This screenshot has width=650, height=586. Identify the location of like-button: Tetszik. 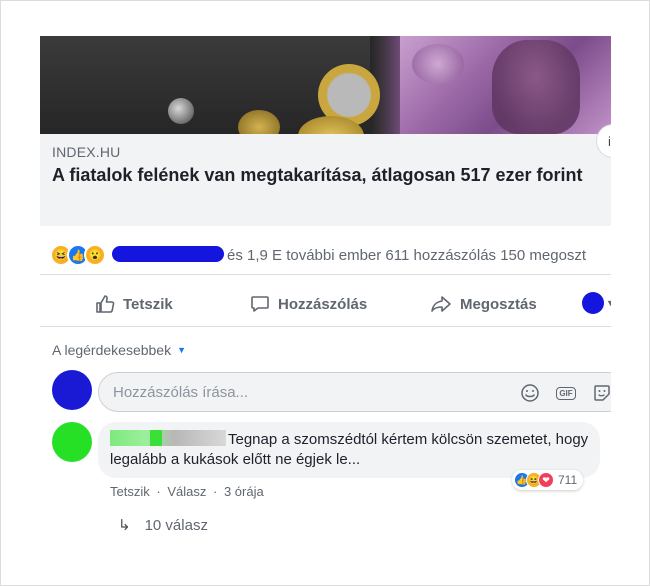
(134, 304).